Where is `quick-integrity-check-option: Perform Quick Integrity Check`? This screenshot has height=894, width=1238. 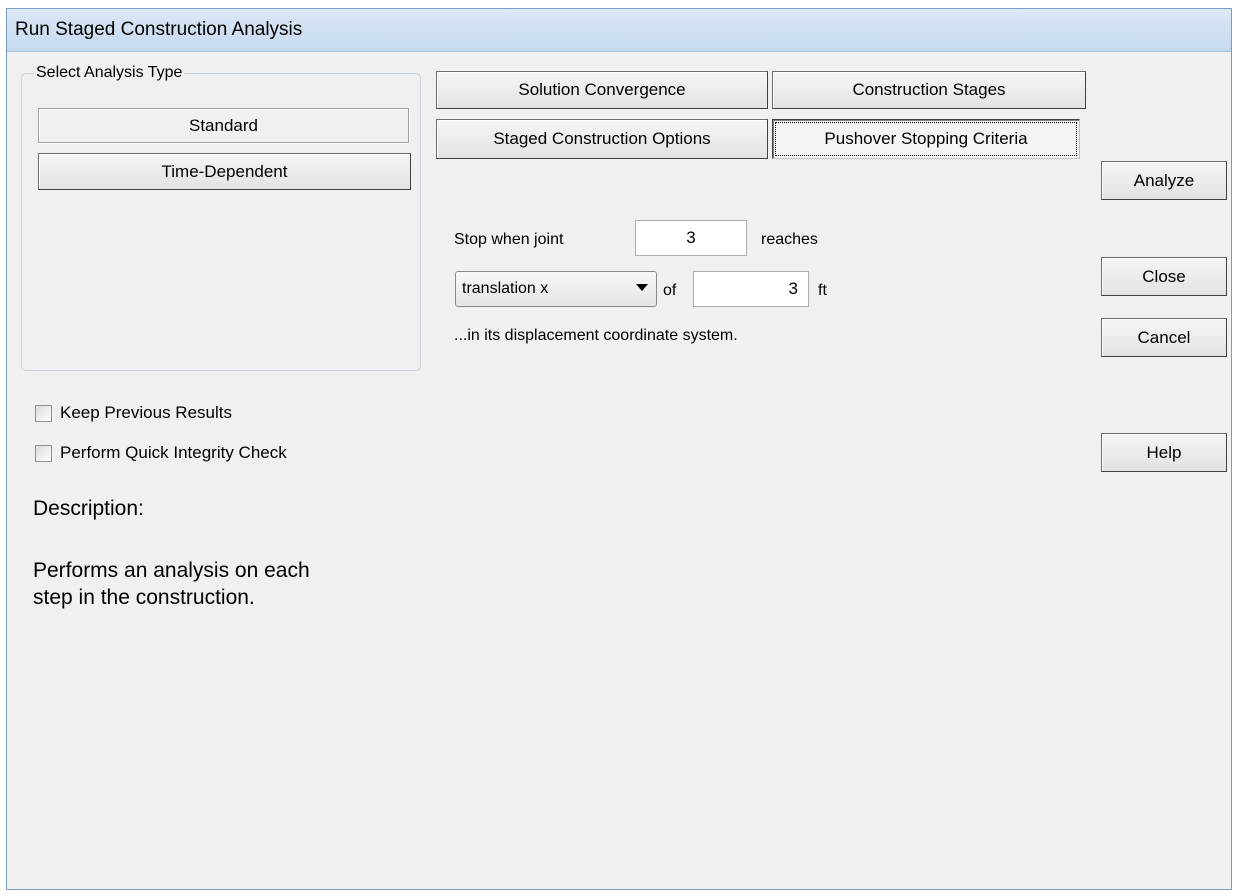 quick-integrity-check-option: Perform Quick Integrity Check is located at coordinates (161, 453).